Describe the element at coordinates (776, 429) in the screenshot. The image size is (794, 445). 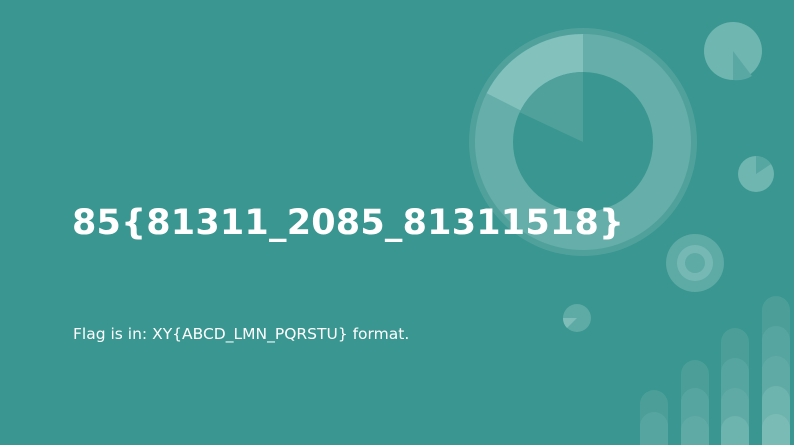
I see `bar-column-4-top` at that location.